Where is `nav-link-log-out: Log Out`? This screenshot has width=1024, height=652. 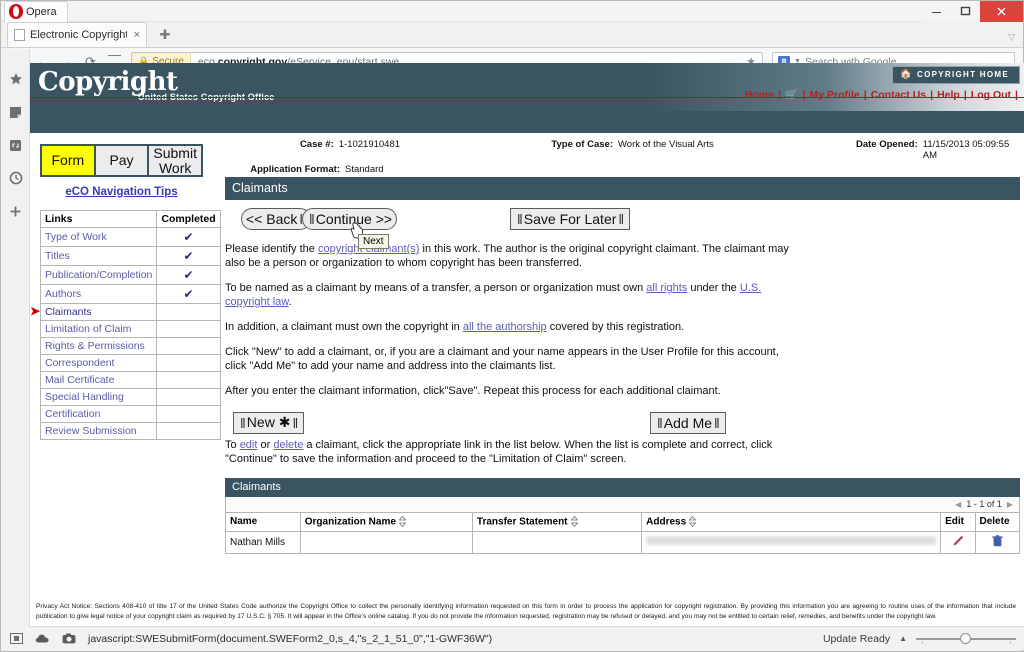 nav-link-log-out: Log Out is located at coordinates (991, 95).